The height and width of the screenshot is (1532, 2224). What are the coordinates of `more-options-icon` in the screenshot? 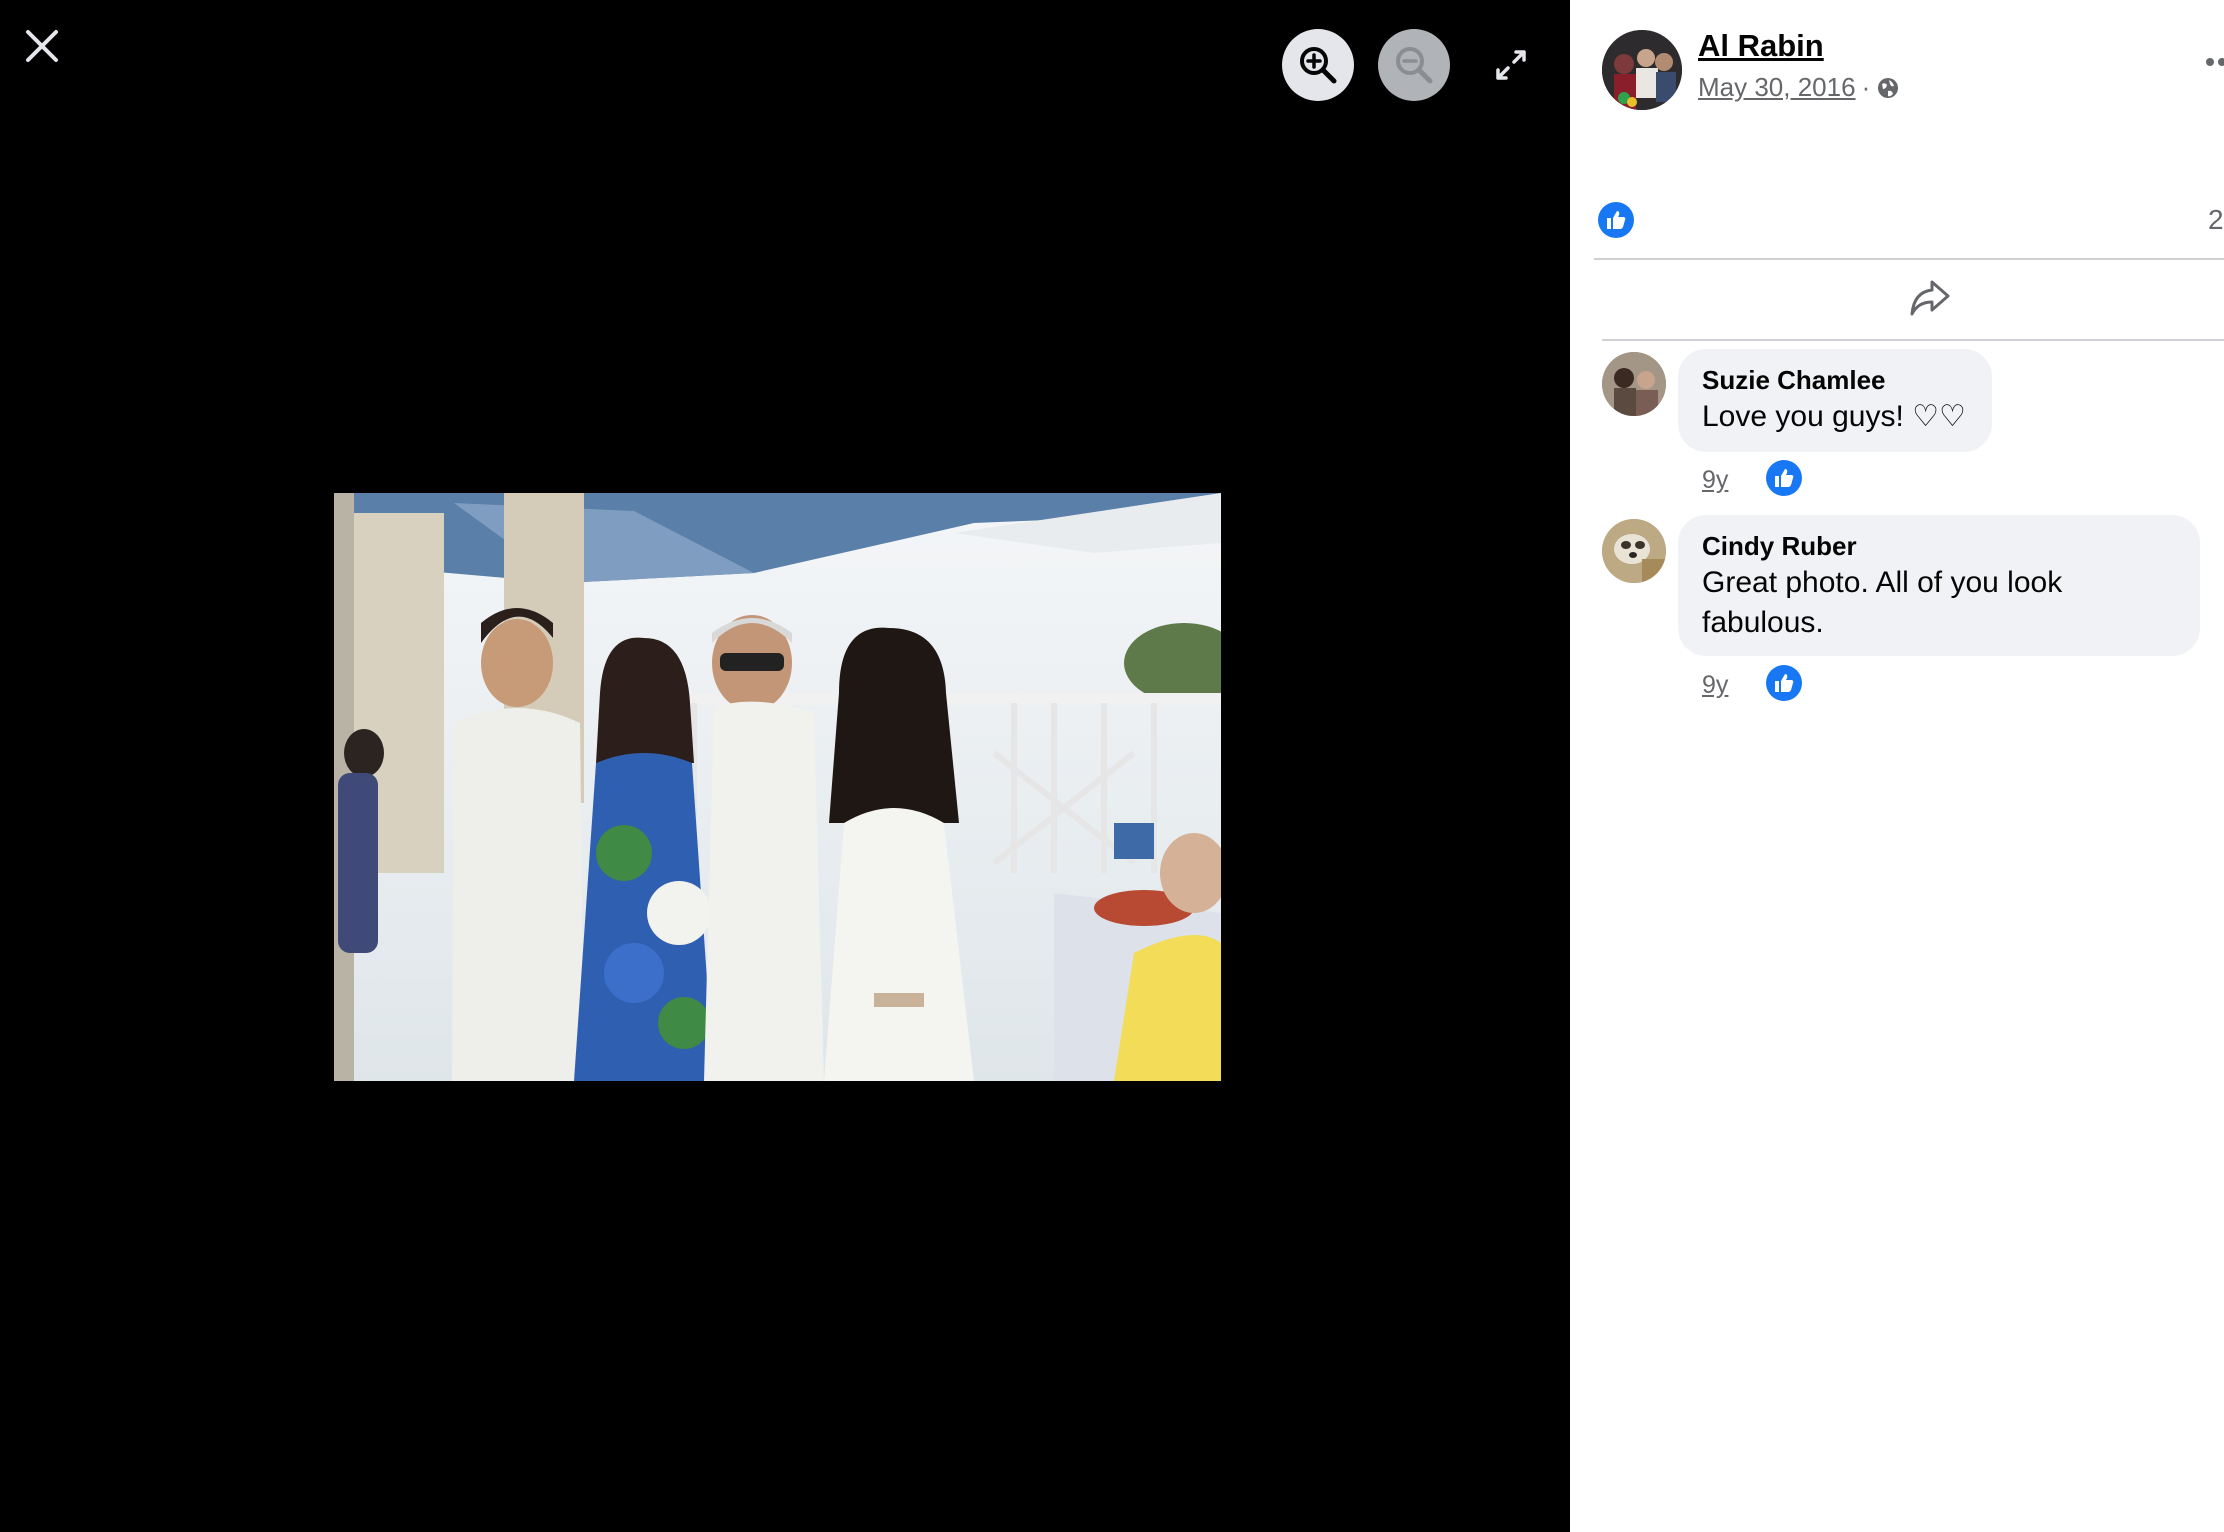 It's located at (2214, 62).